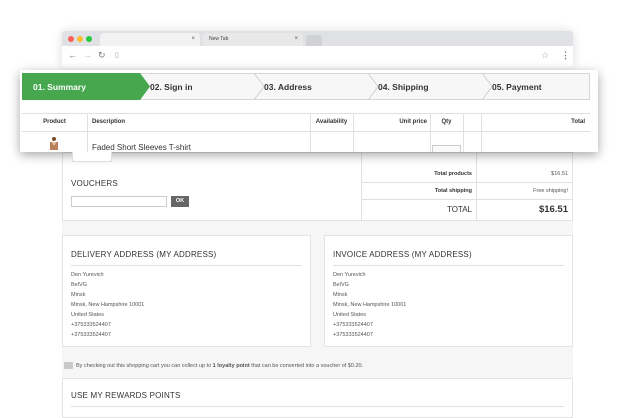 This screenshot has height=418, width=618. What do you see at coordinates (453, 191) in the screenshot?
I see `total-shipping-label: Total shipping` at bounding box center [453, 191].